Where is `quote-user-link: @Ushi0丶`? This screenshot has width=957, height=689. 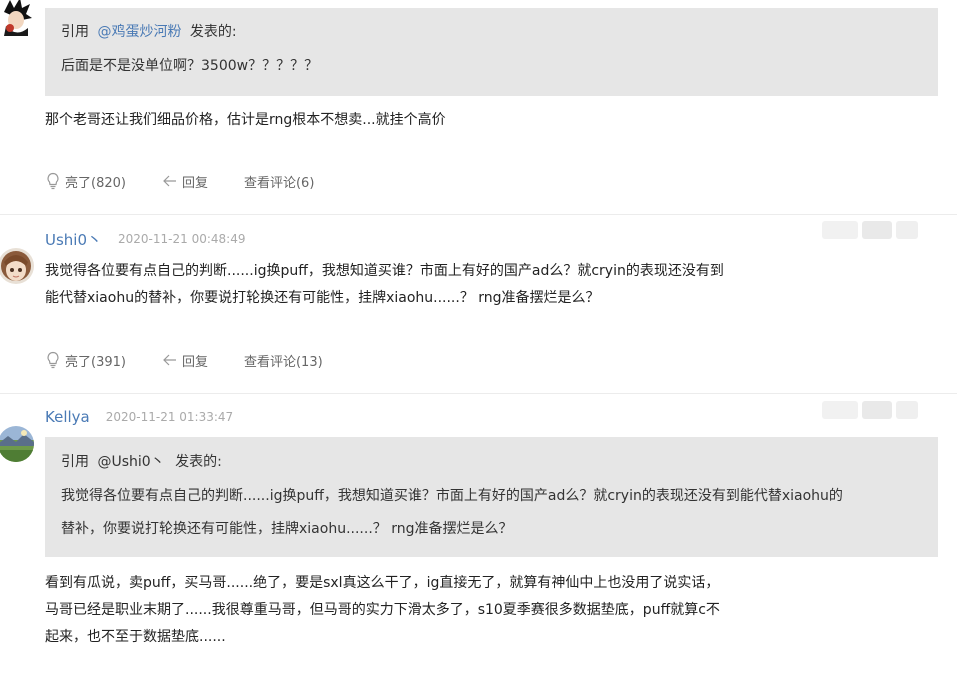
quote-user-link: @Ushi0丶 is located at coordinates (130, 462).